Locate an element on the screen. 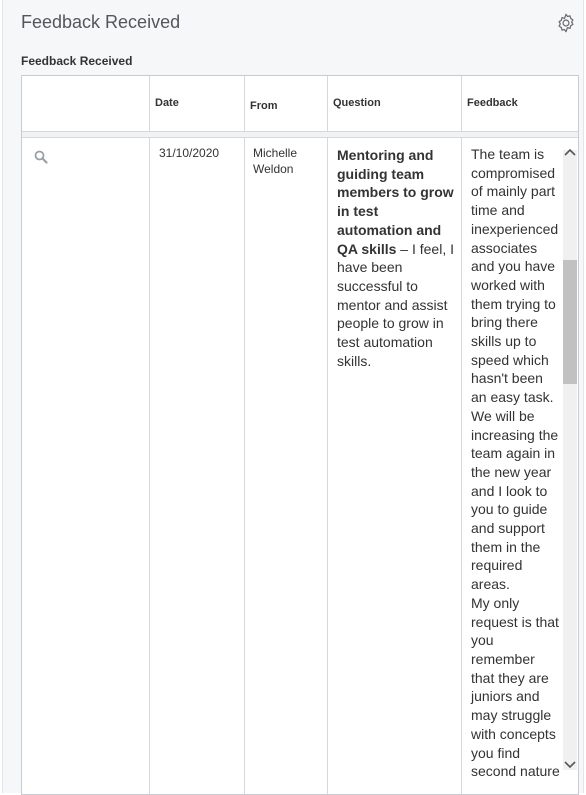 This screenshot has width=586, height=795. chevron-up-icon is located at coordinates (570, 152).